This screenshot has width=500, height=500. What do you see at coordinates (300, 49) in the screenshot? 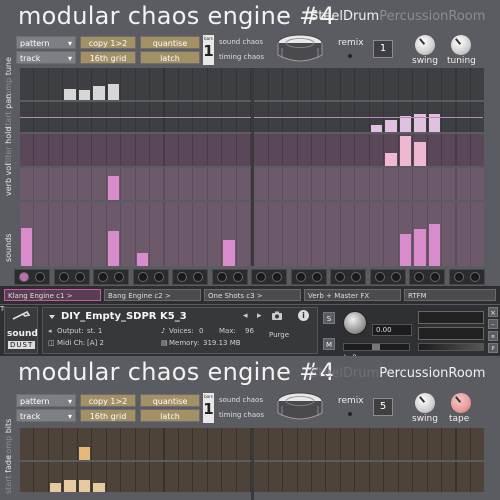
I see `drum-icon` at bounding box center [300, 49].